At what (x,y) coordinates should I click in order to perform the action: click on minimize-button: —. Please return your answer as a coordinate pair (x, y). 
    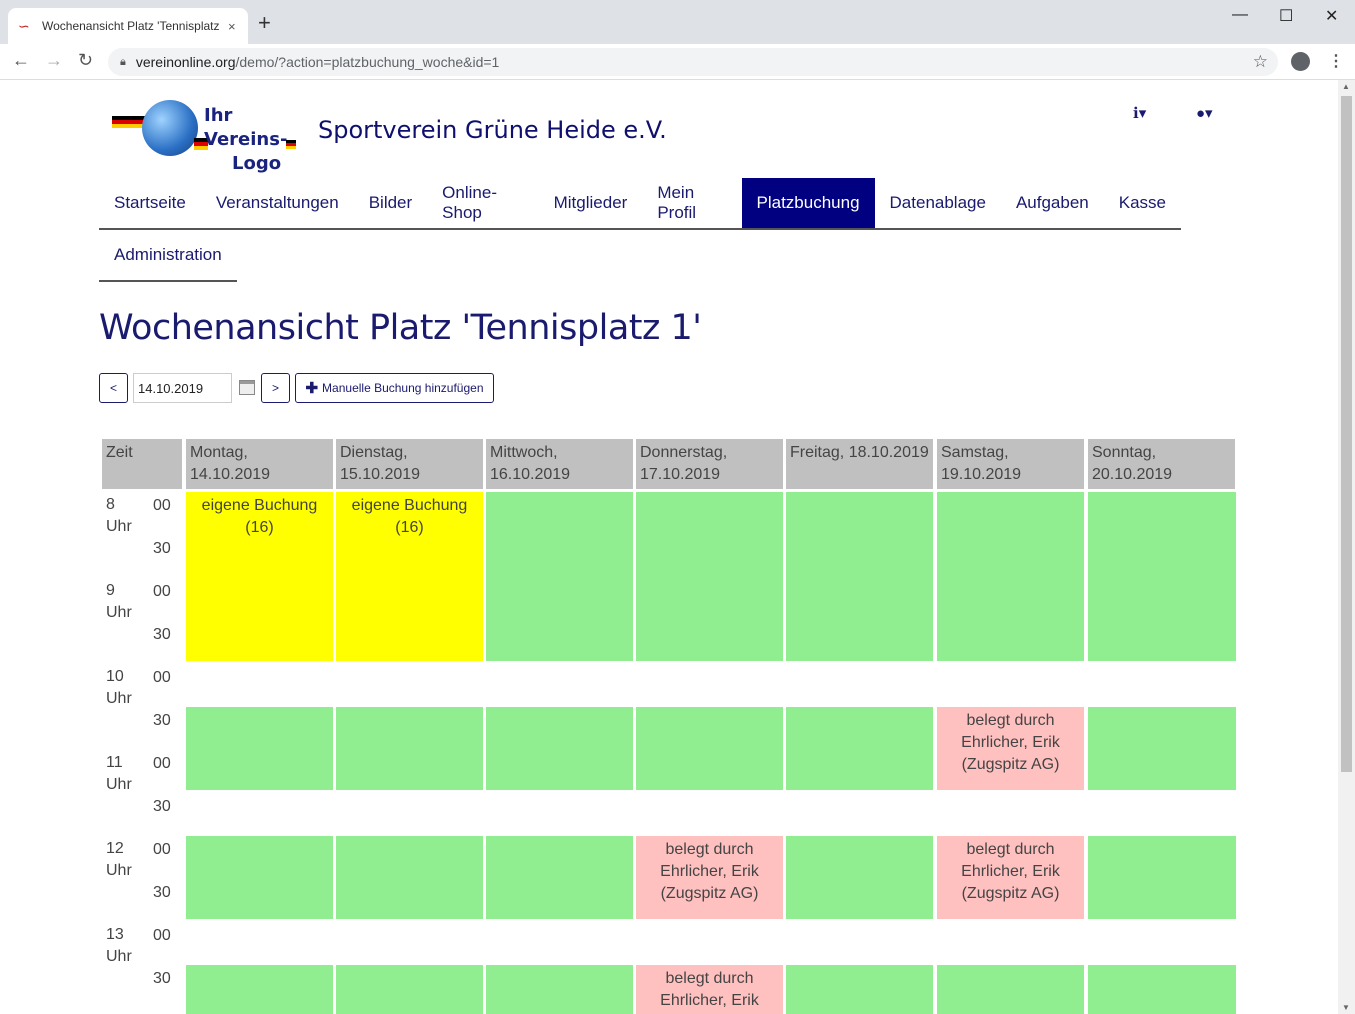
    Looking at the image, I should click on (1240, 15).